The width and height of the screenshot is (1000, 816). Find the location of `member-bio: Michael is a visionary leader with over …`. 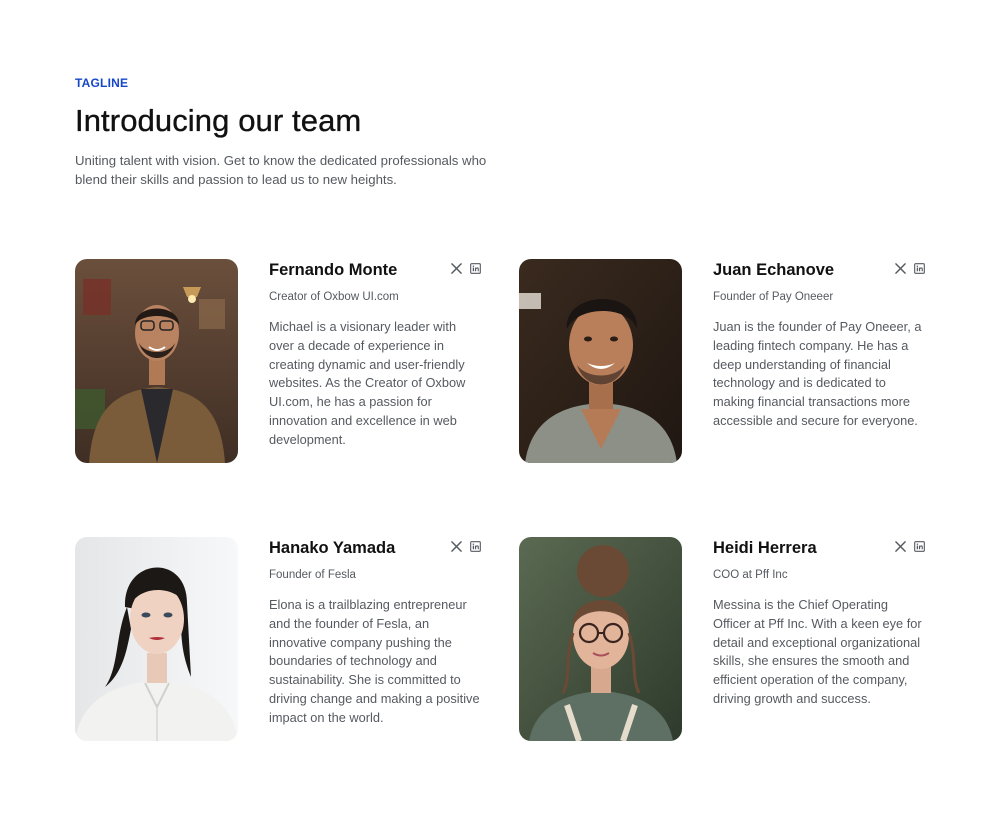

member-bio: Michael is a visionary leader with over … is located at coordinates (367, 383).